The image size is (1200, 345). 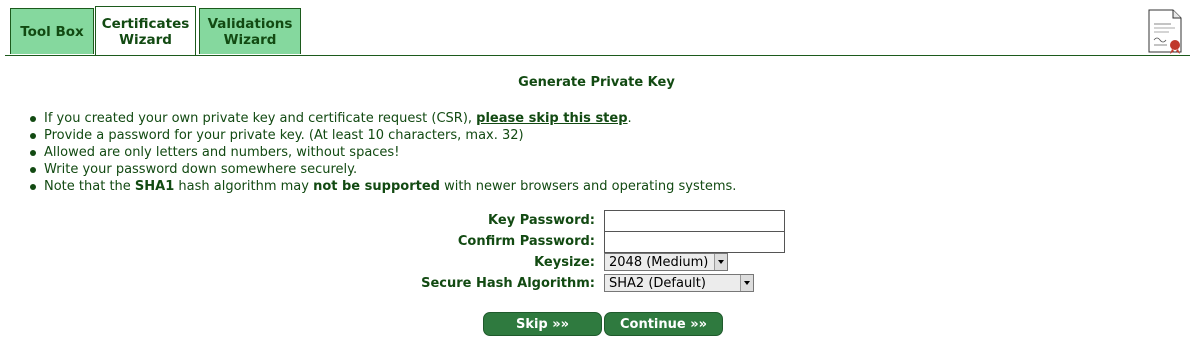 I want to click on key-password-input, so click(x=694, y=221).